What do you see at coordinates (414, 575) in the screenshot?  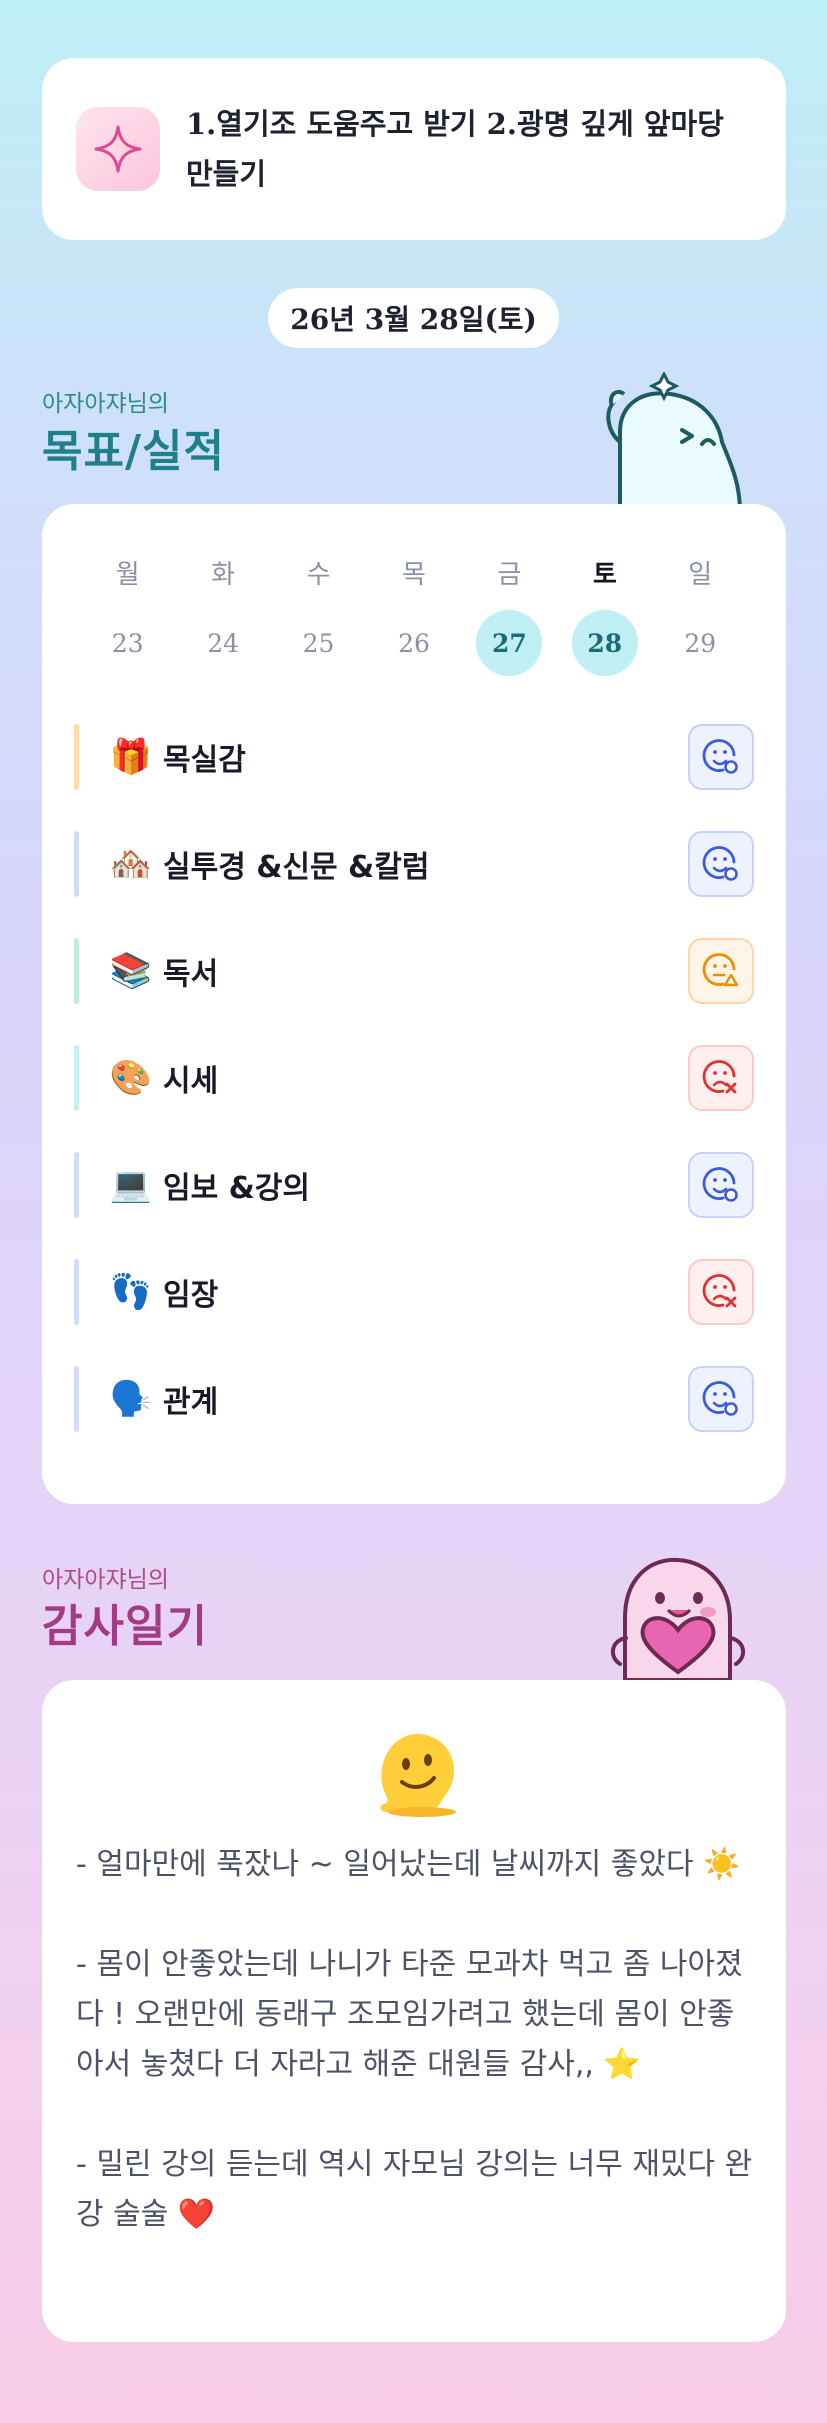 I see `weekday-label: 목` at bounding box center [414, 575].